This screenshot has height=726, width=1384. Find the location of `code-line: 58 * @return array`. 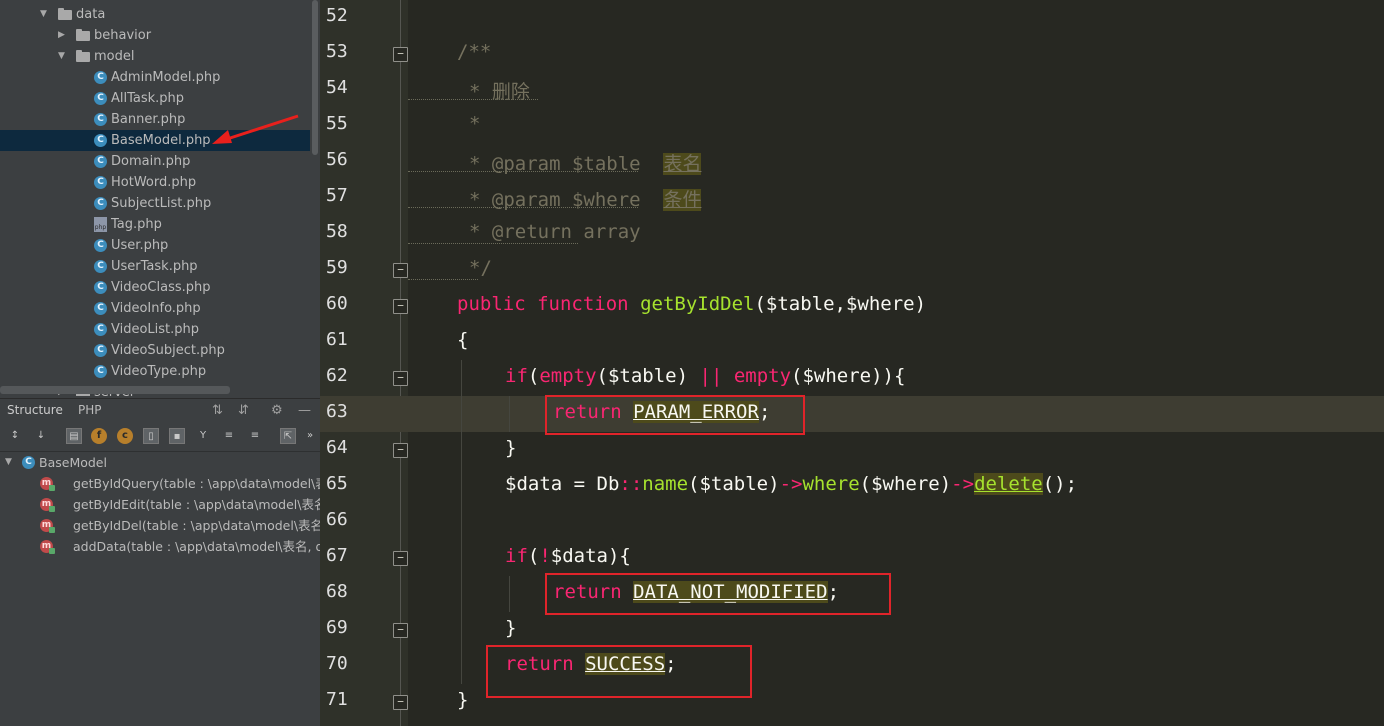

code-line: 58 * @return array is located at coordinates (852, 234).